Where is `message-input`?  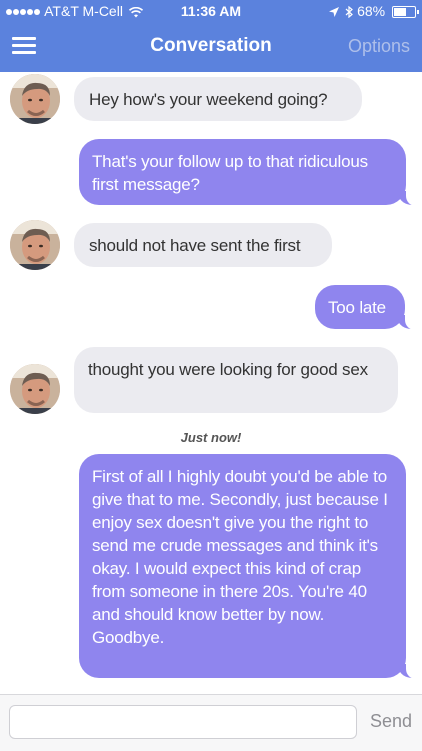
message-input is located at coordinates (183, 722).